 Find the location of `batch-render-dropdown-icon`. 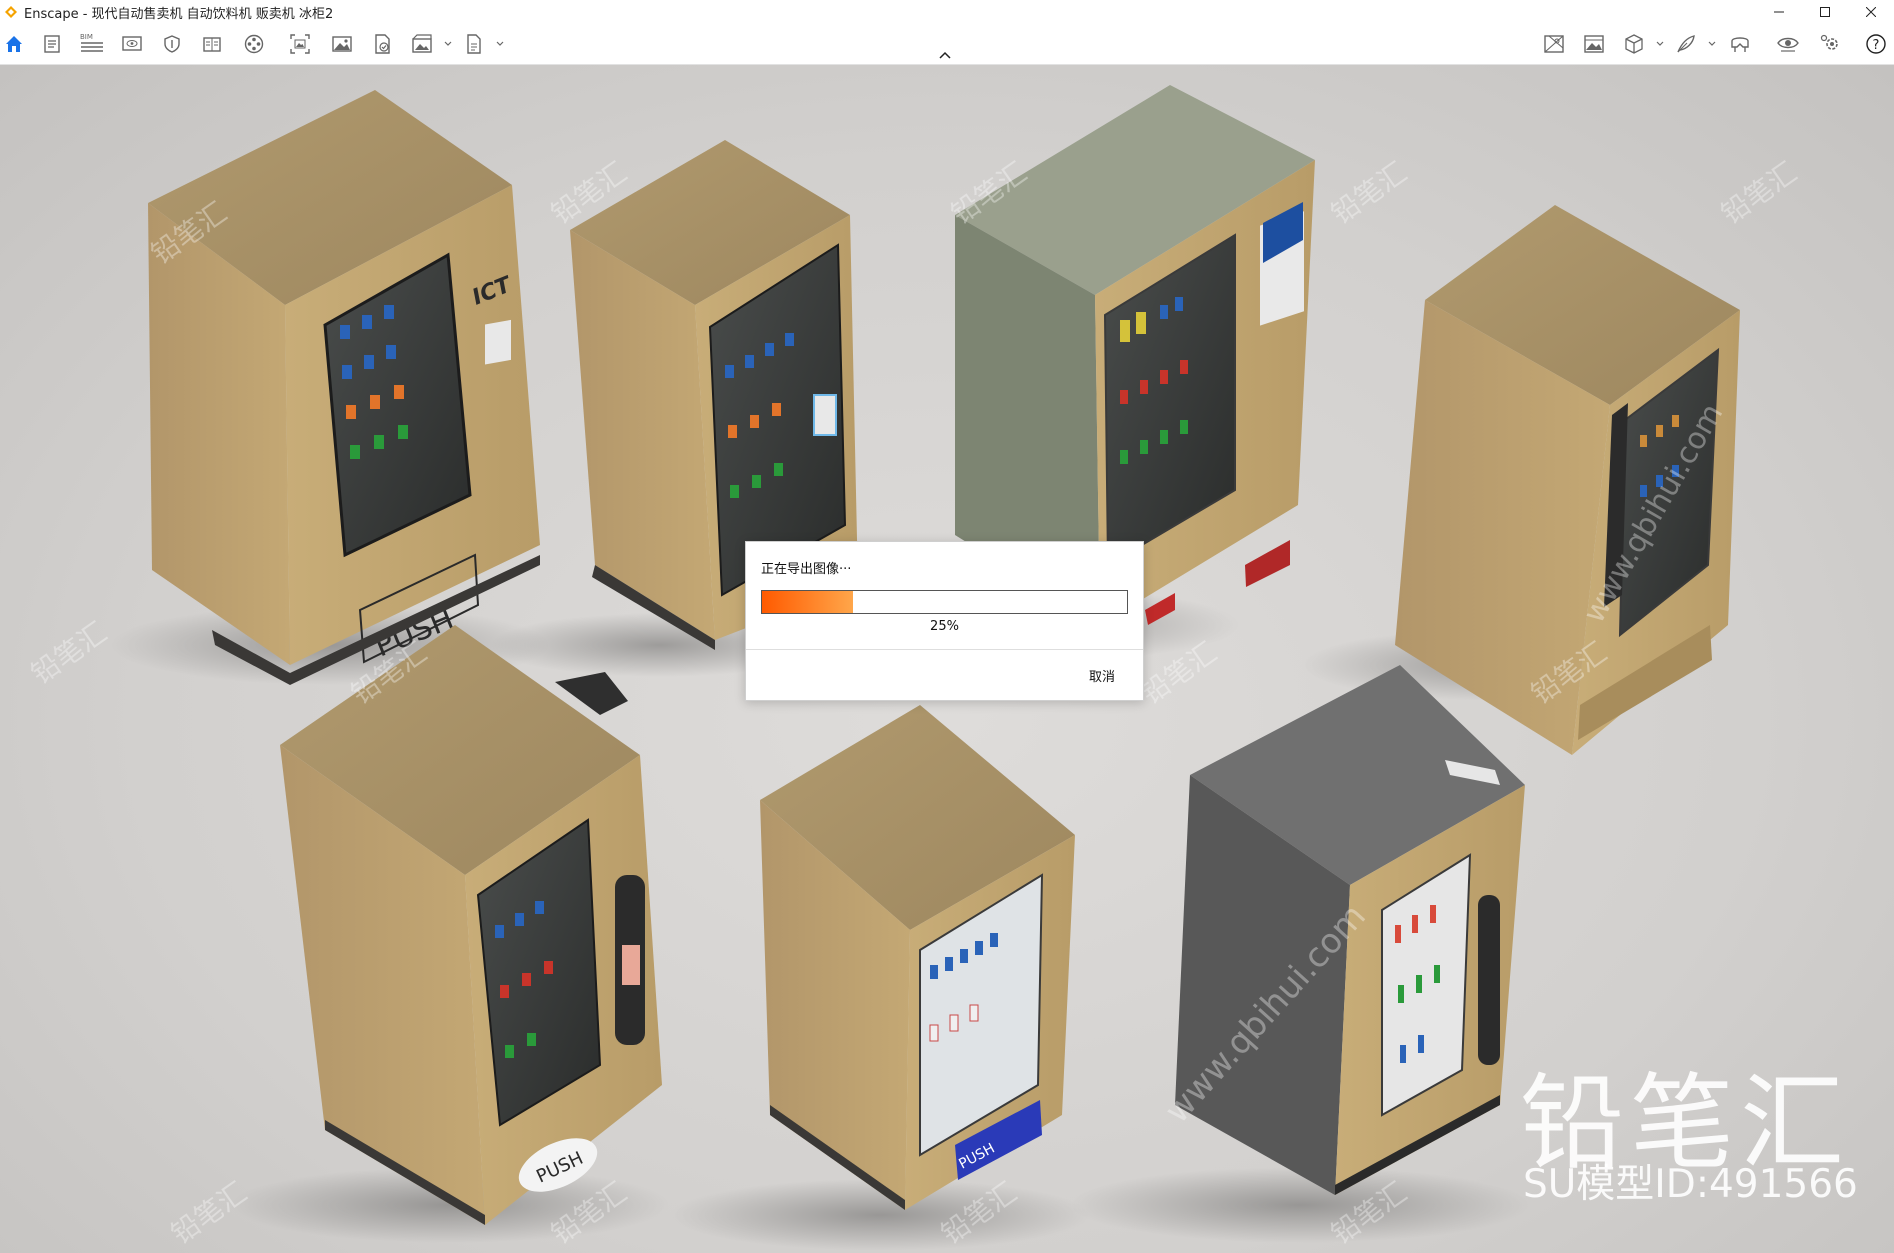

batch-render-dropdown-icon is located at coordinates (448, 44).